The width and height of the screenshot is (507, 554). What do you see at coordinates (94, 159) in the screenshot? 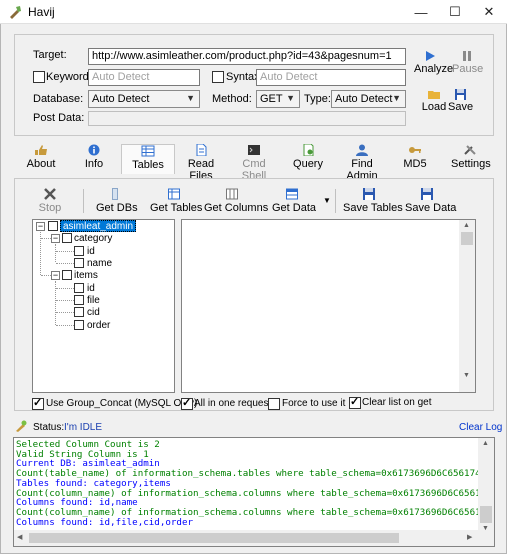
I see `tab-info: Info` at bounding box center [94, 159].